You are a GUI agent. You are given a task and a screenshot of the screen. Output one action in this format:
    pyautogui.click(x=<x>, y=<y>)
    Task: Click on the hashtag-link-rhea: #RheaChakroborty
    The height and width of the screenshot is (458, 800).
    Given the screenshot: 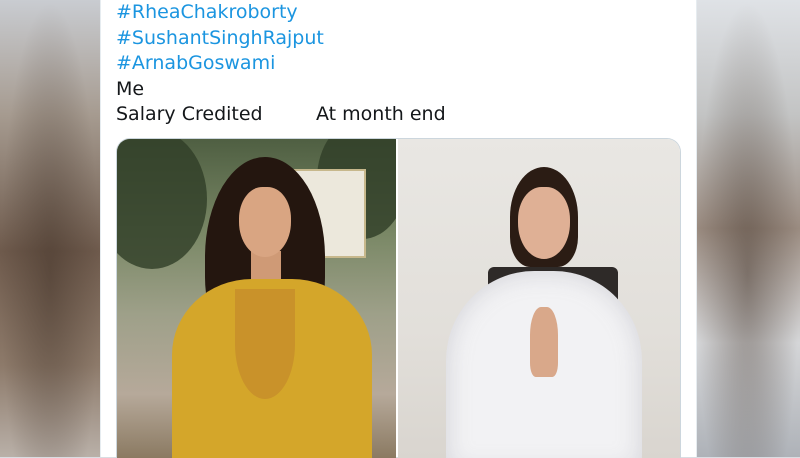 What is the action you would take?
    pyautogui.click(x=281, y=13)
    